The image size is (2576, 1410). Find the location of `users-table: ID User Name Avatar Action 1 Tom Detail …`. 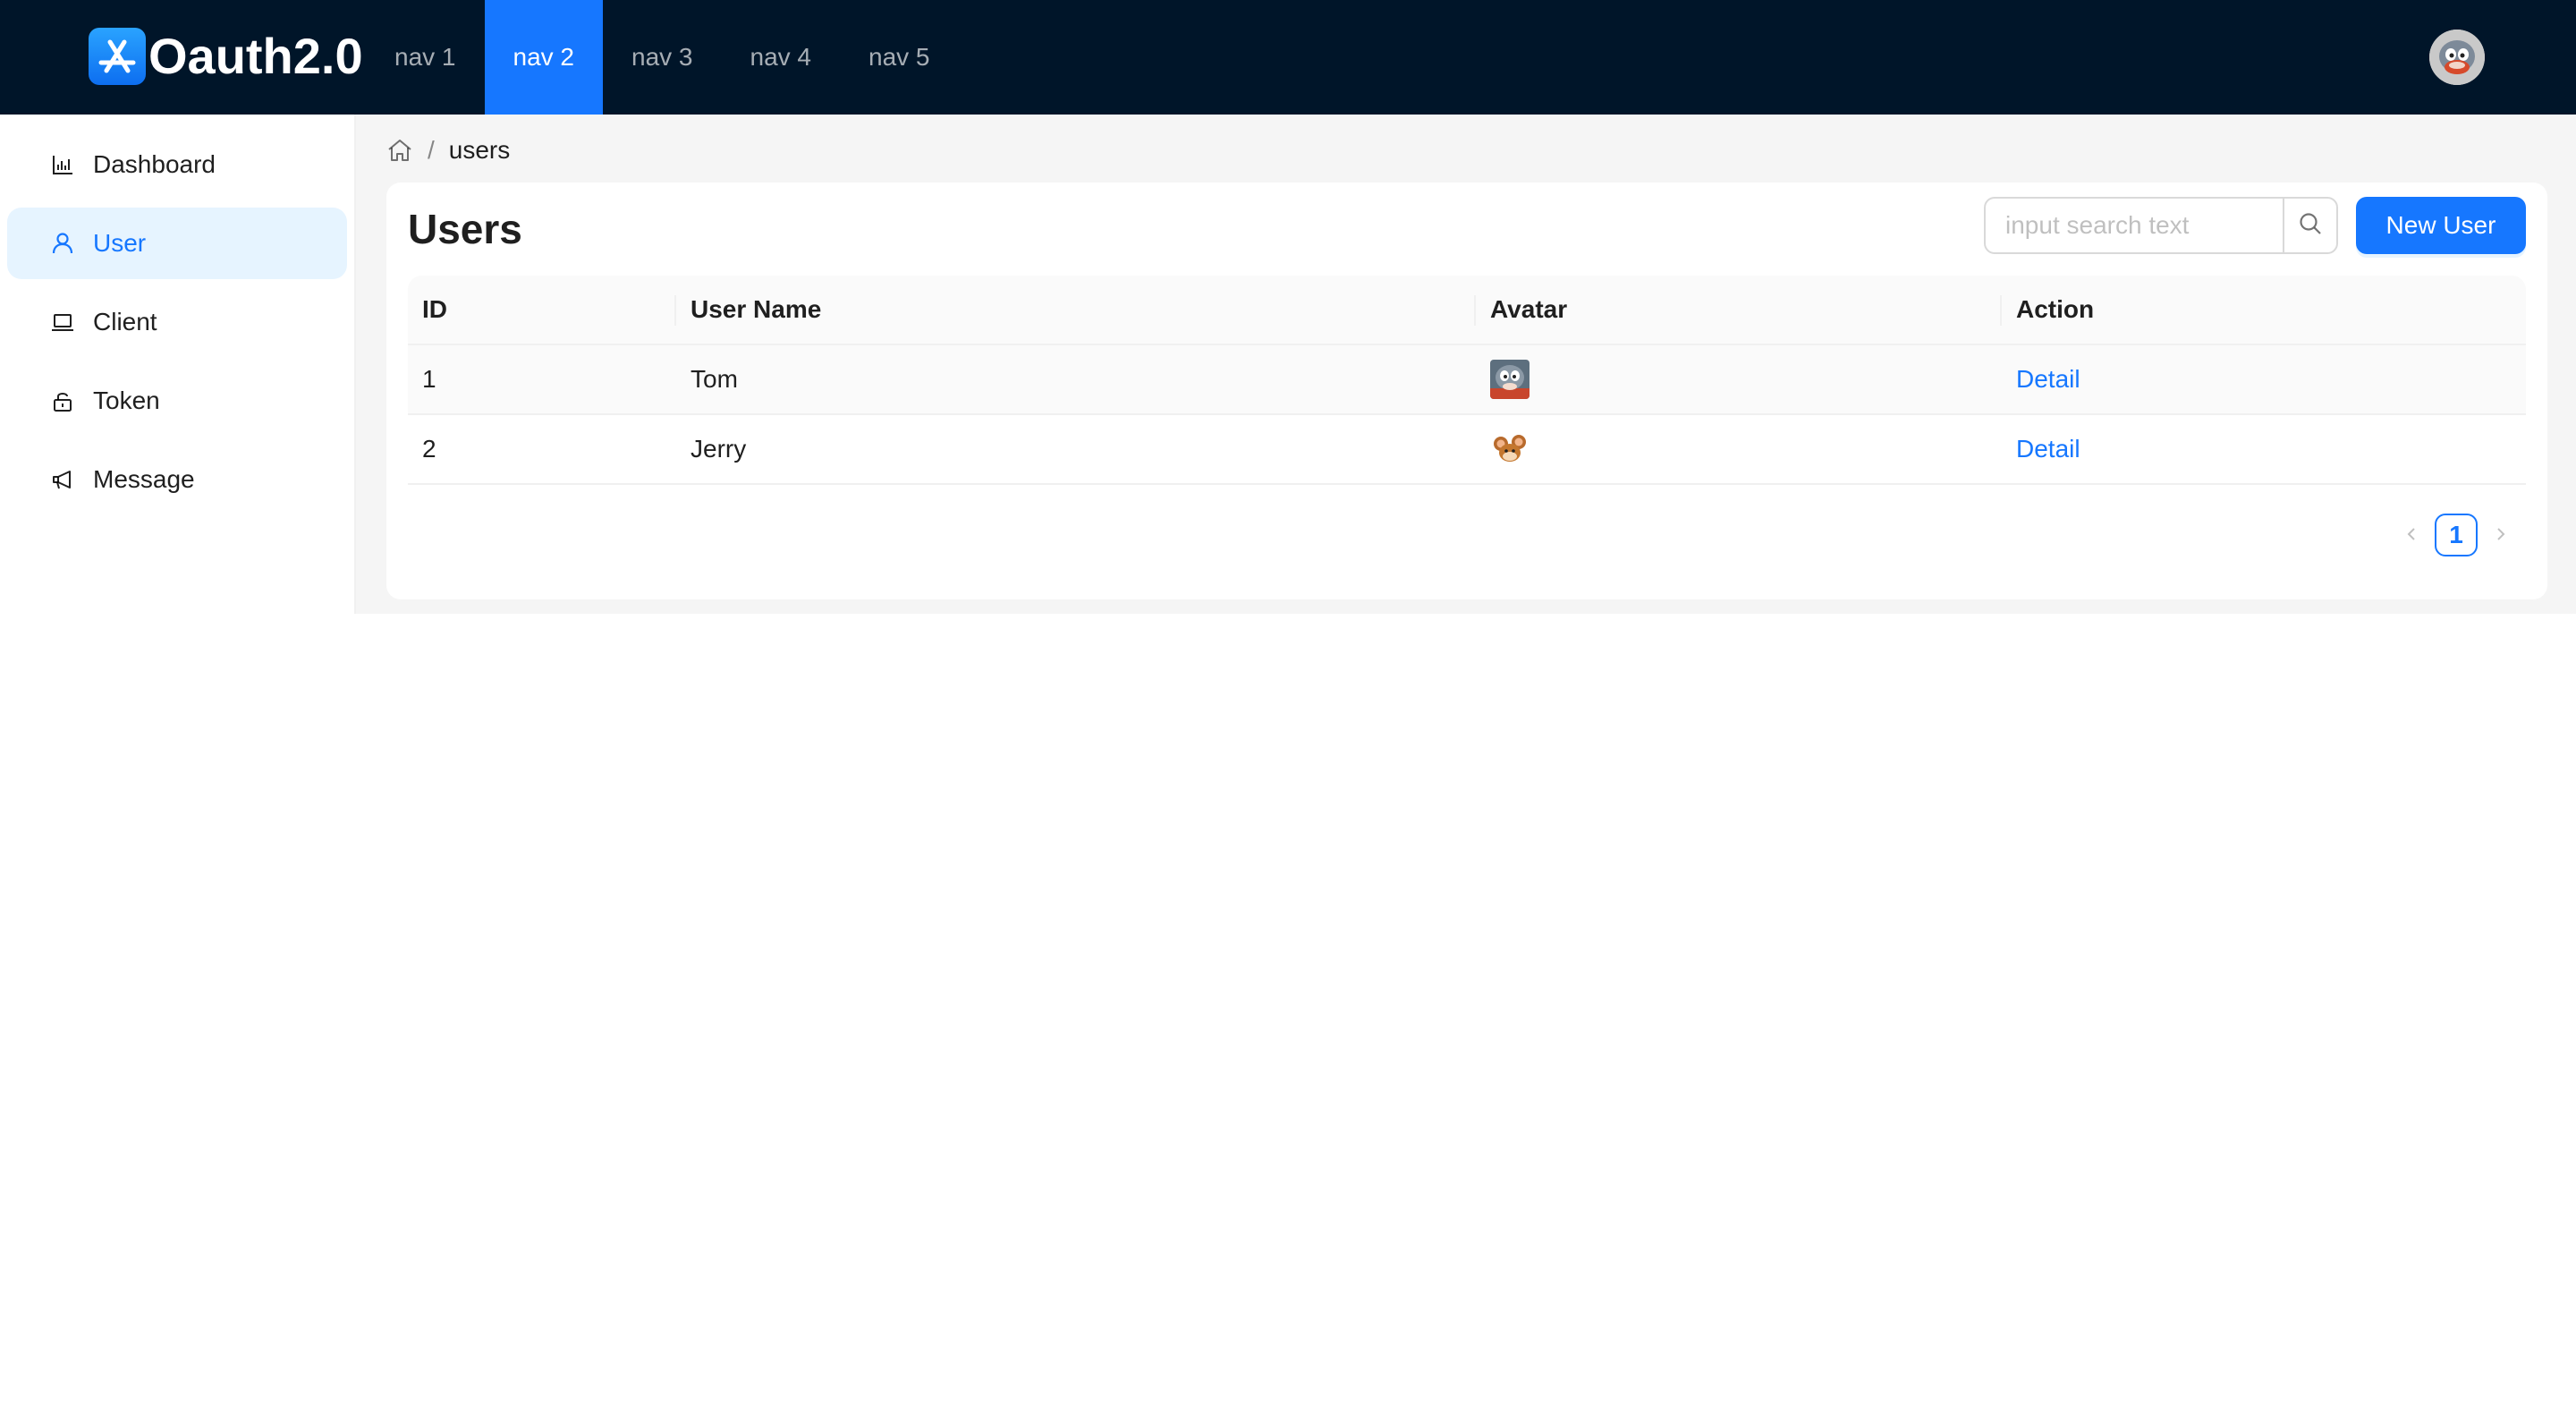

users-table: ID User Name Avatar Action 1 Tom Detail … is located at coordinates (1467, 381).